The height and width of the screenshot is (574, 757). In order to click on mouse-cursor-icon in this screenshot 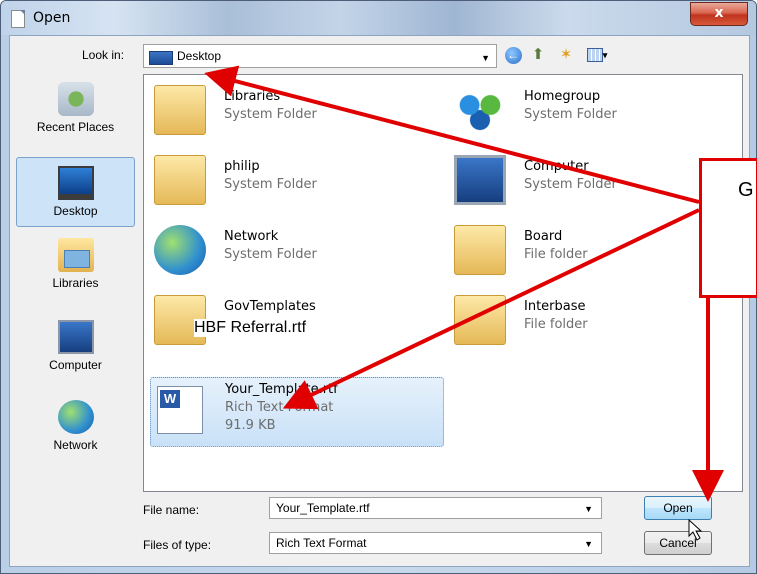, I will do `click(695, 529)`.